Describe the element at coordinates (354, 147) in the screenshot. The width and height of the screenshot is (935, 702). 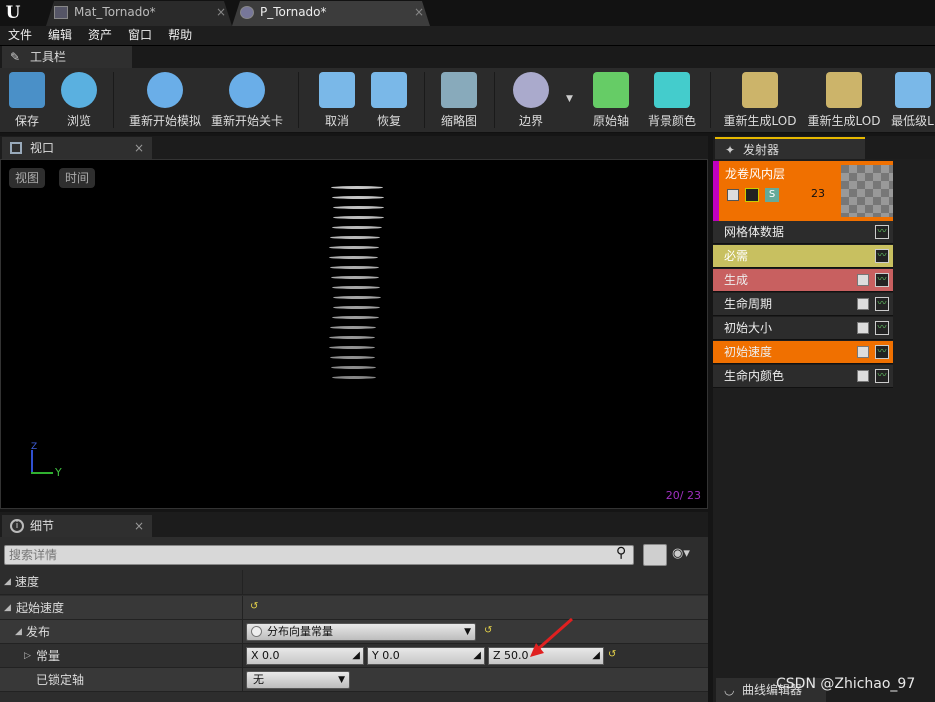
I see `viewport-tab-row: 视口 ×` at that location.